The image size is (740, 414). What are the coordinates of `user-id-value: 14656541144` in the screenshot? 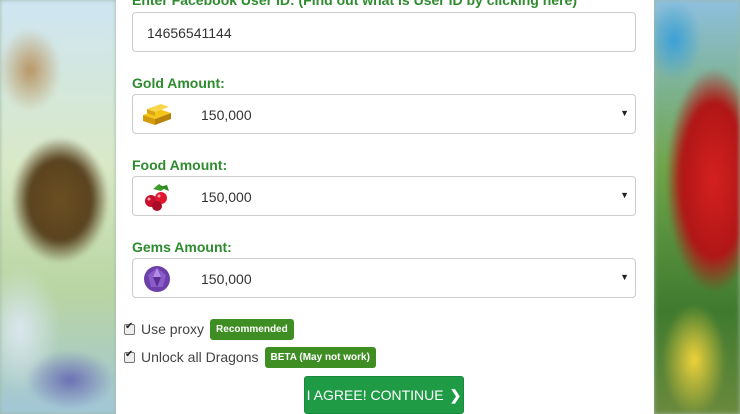 It's located at (189, 33).